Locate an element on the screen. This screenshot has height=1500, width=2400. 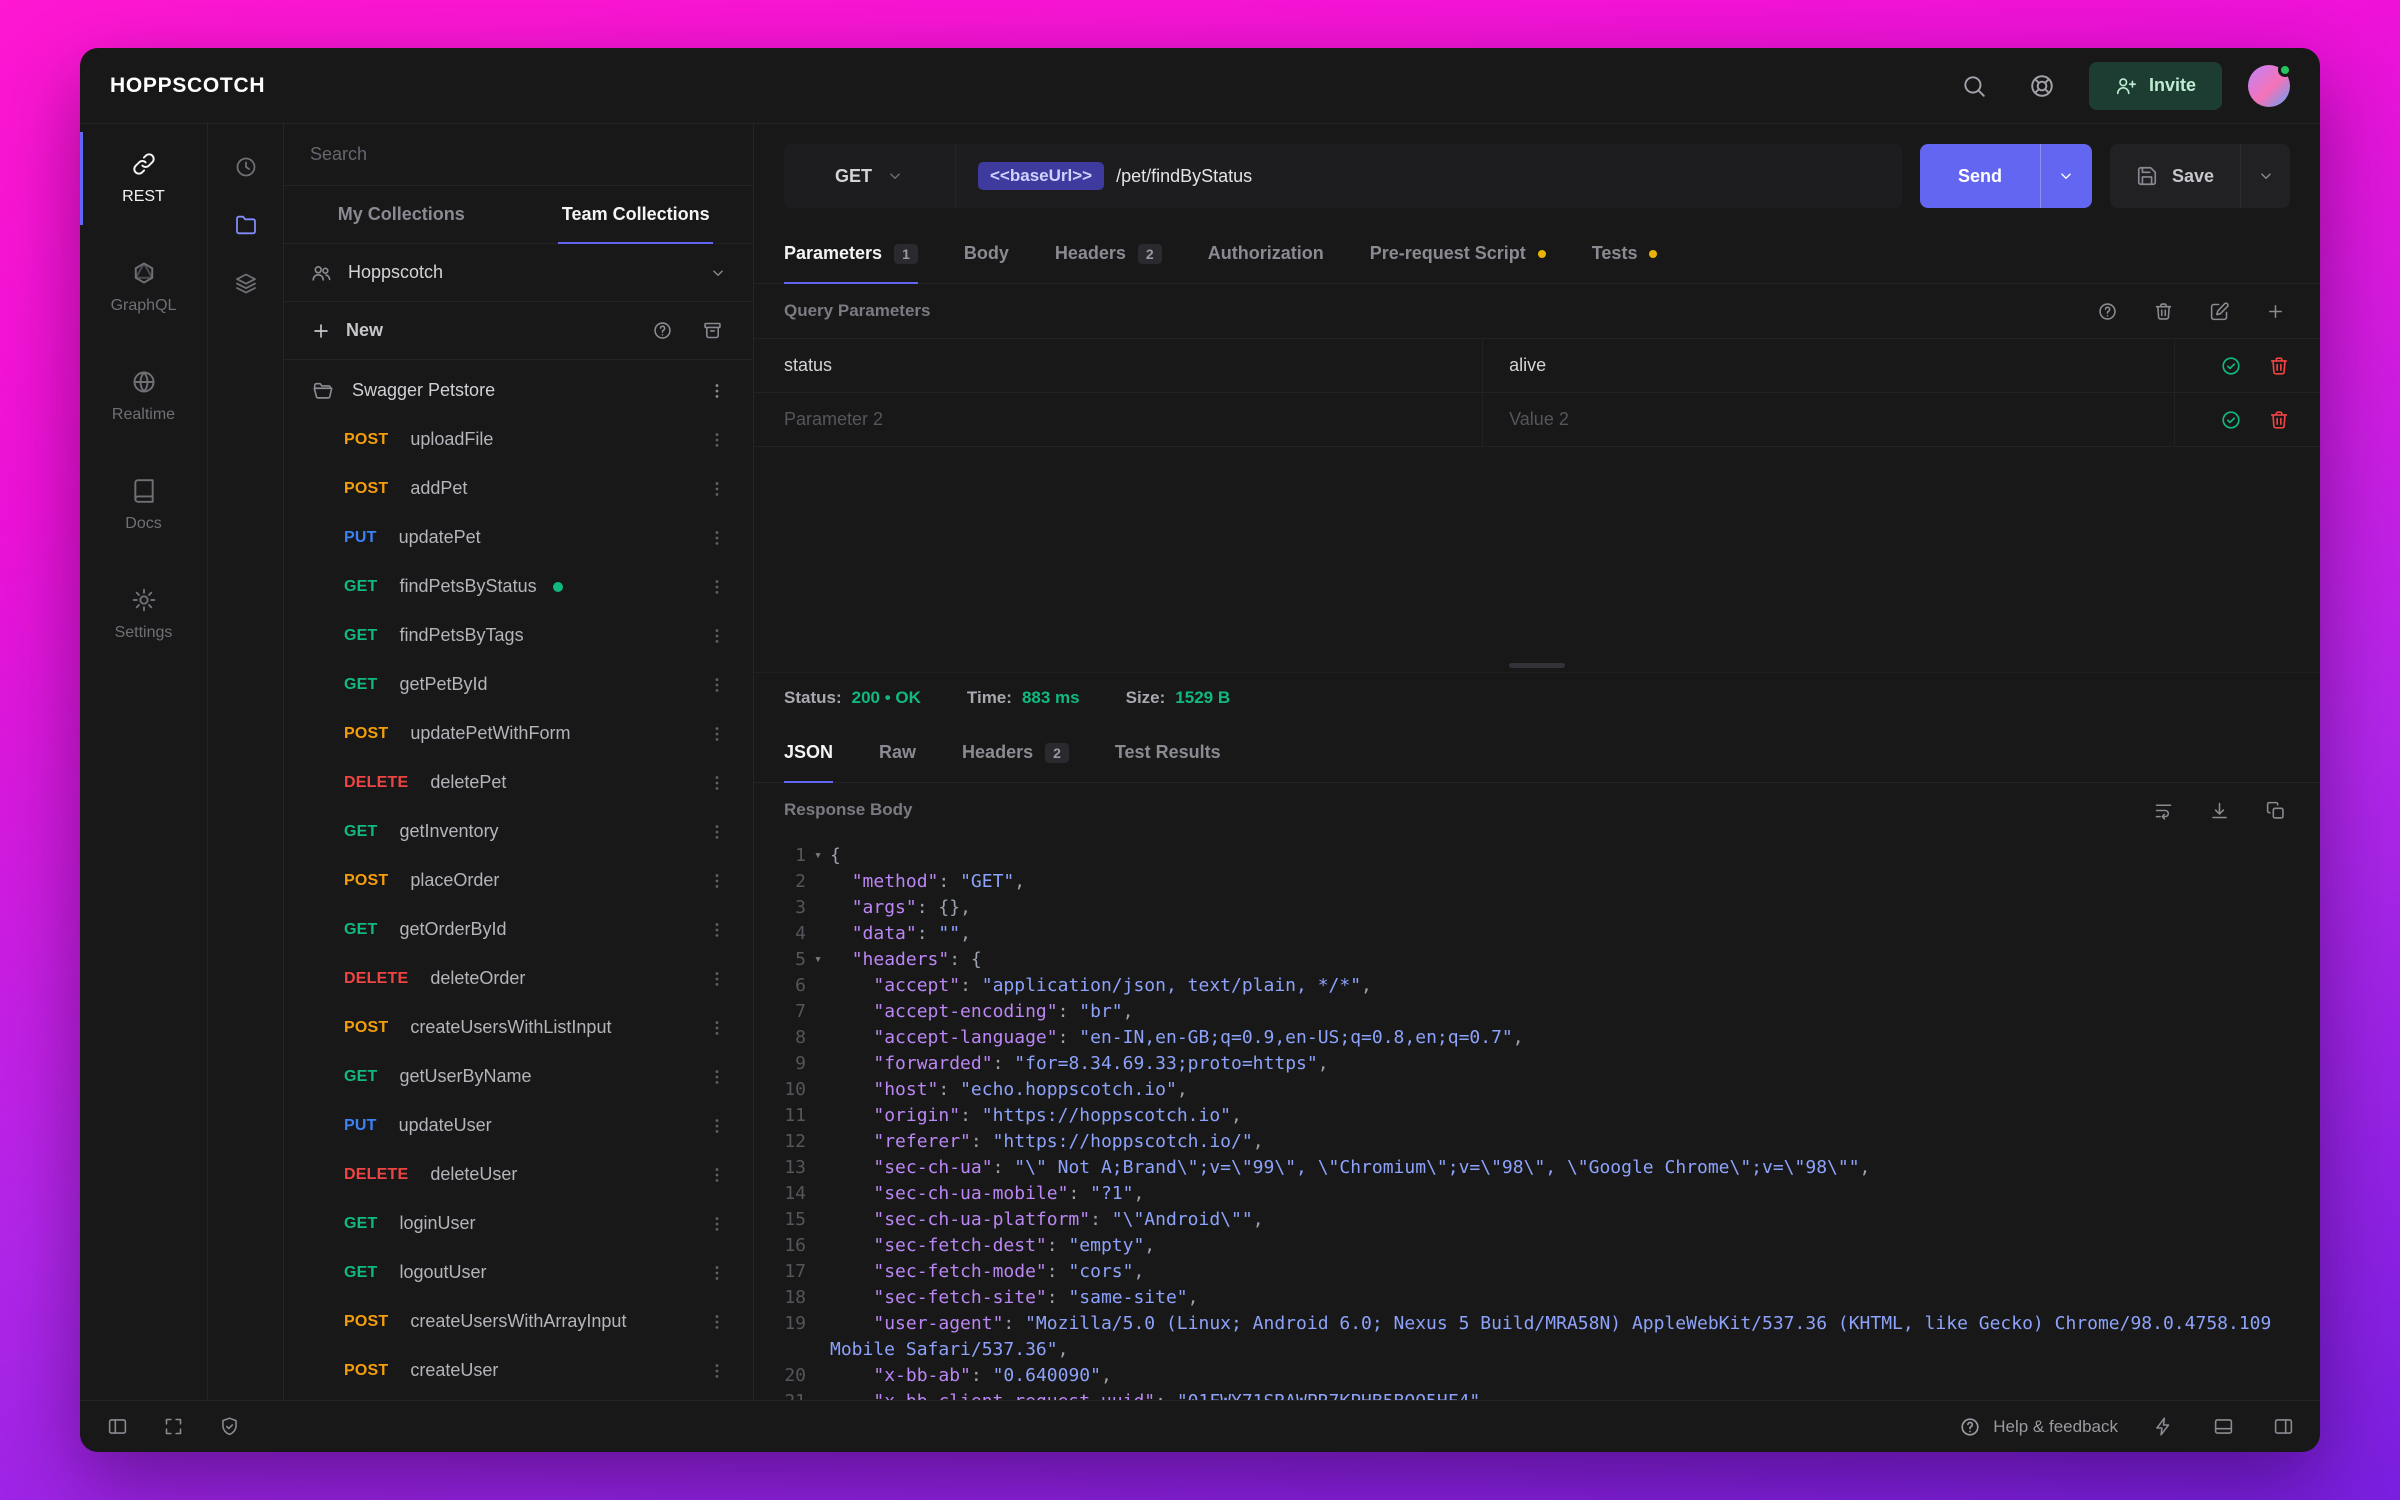
save-button: Save is located at coordinates (2175, 176).